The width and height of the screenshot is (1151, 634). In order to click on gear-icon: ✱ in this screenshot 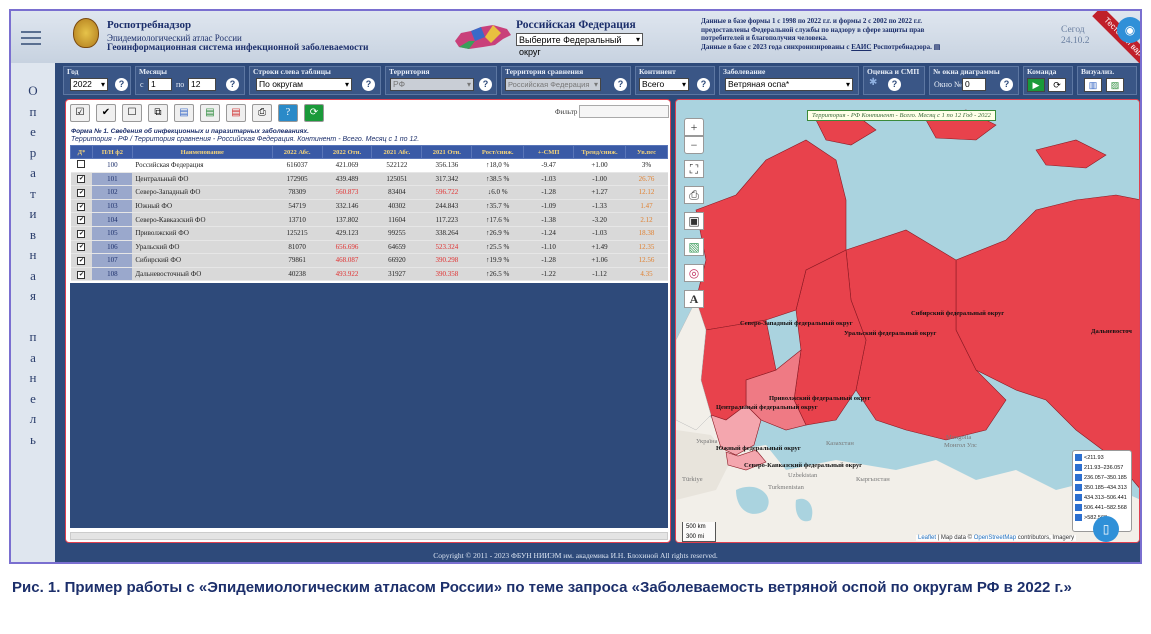, I will do `click(873, 82)`.